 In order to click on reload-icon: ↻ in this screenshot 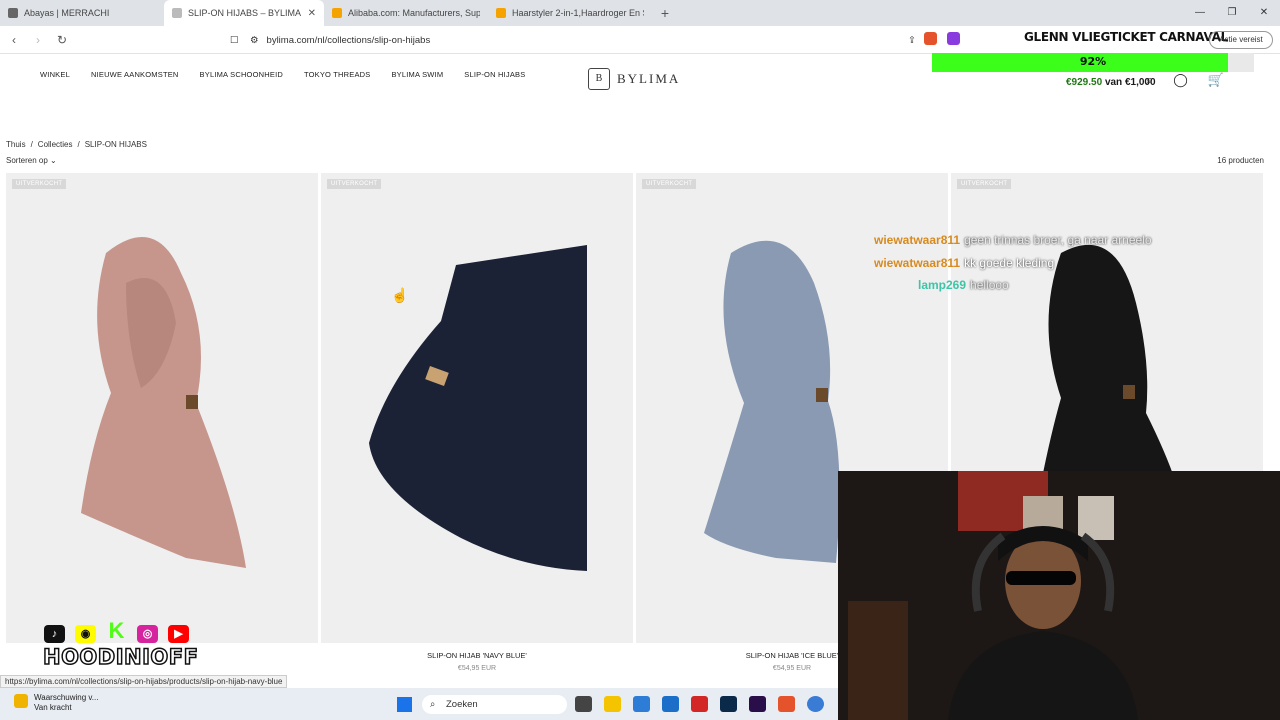, I will do `click(62, 40)`.